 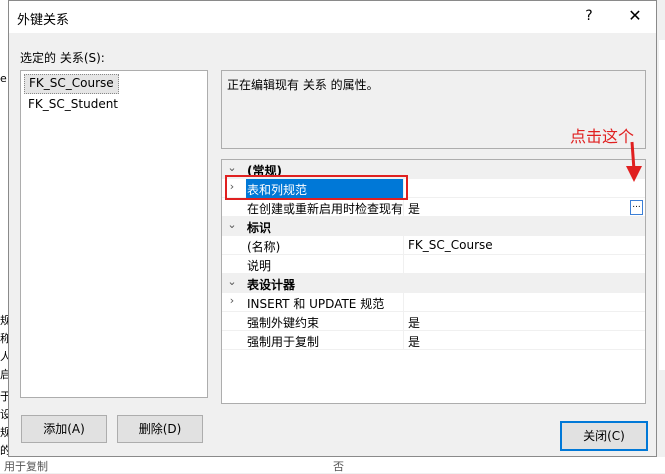 I want to click on background-fragment: 启, so click(x=4, y=374).